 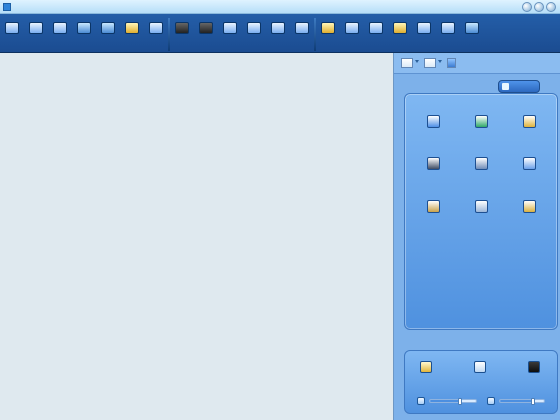 I want to click on folder-icon, so click(x=278, y=28).